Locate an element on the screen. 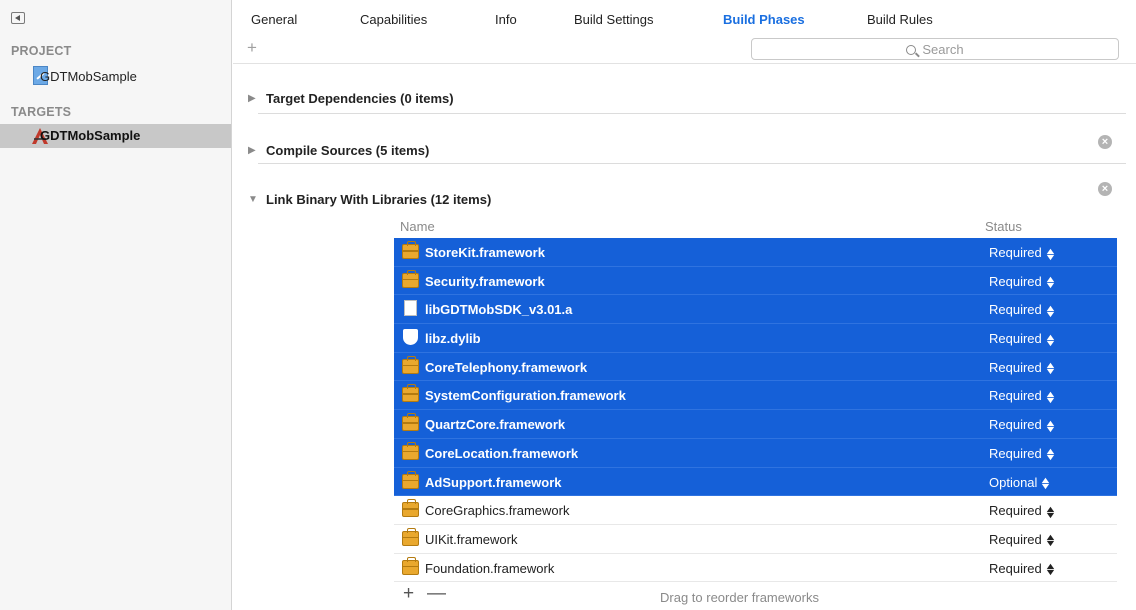 Image resolution: width=1136 pixels, height=610 pixels. remove-library-button: — is located at coordinates (436, 594).